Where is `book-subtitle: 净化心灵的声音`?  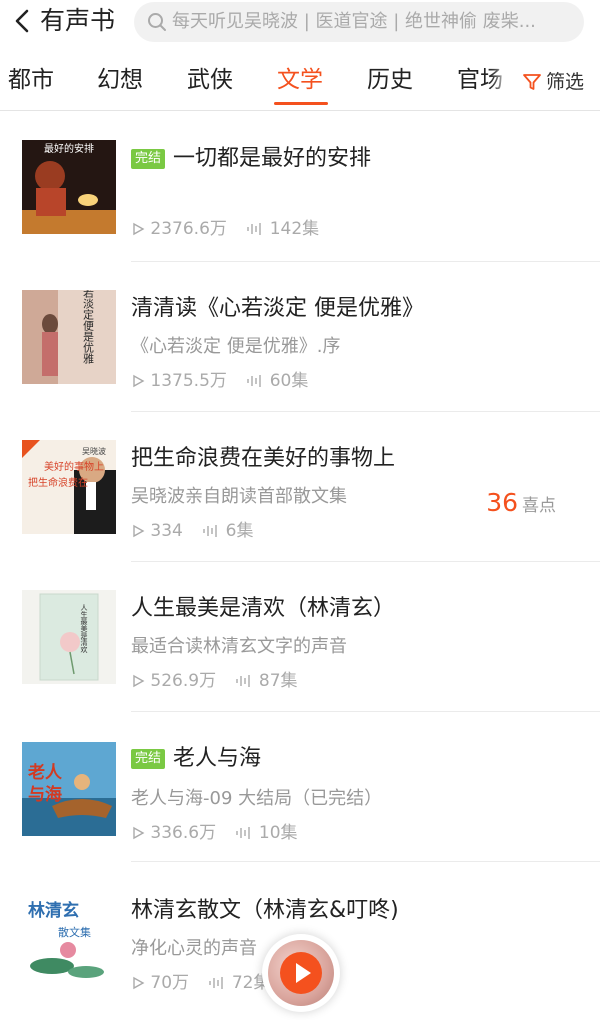 book-subtitle: 净化心灵的声音 is located at coordinates (194, 948).